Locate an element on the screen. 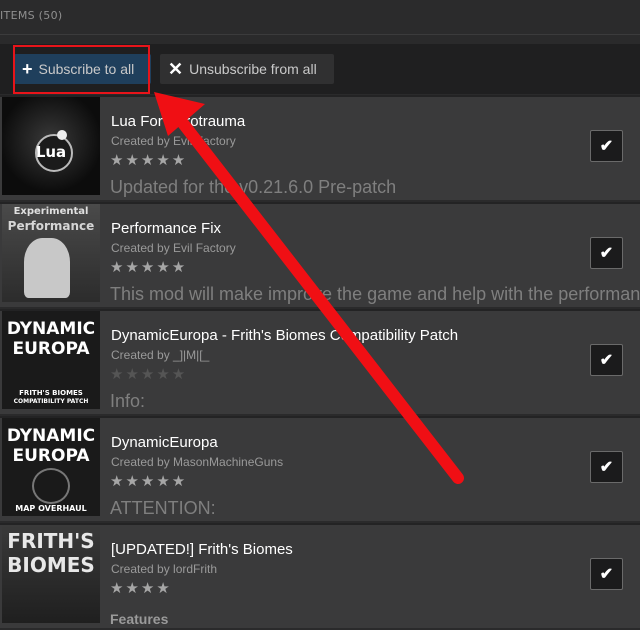 This screenshot has width=640, height=630. item-thumbnail: DYNAMIC EUROPA MAP OVERHAUL is located at coordinates (51, 467).